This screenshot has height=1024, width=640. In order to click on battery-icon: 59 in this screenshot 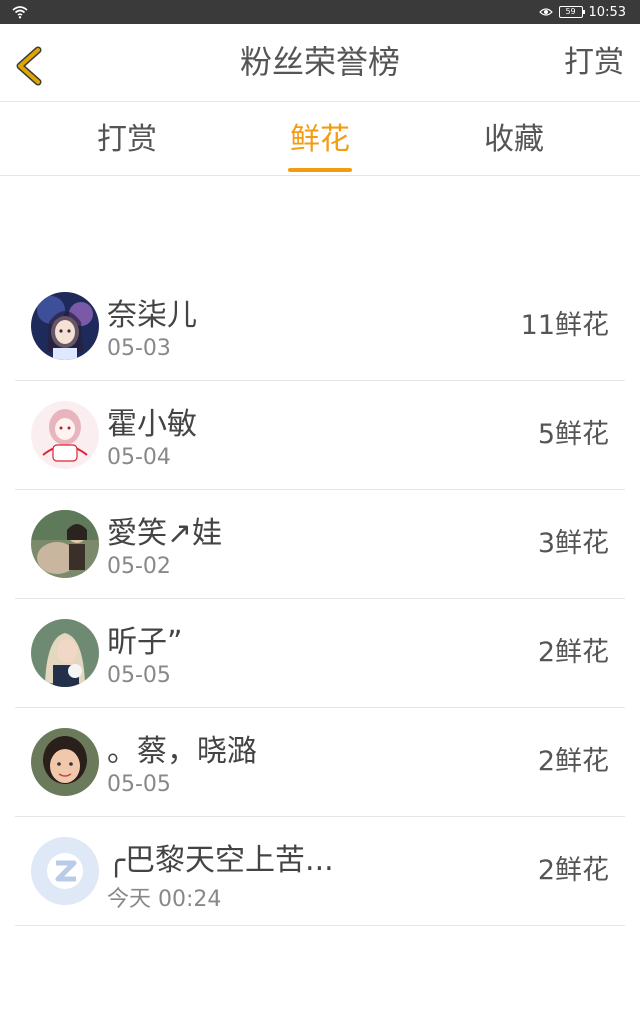, I will do `click(571, 12)`.